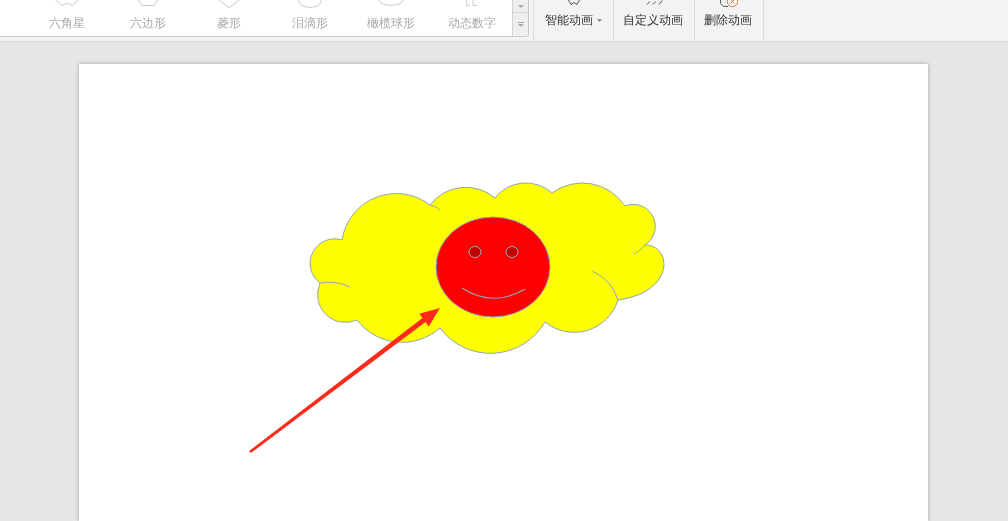 The image size is (1008, 521). Describe the element at coordinates (520, 6) in the screenshot. I see `caret-icon` at that location.